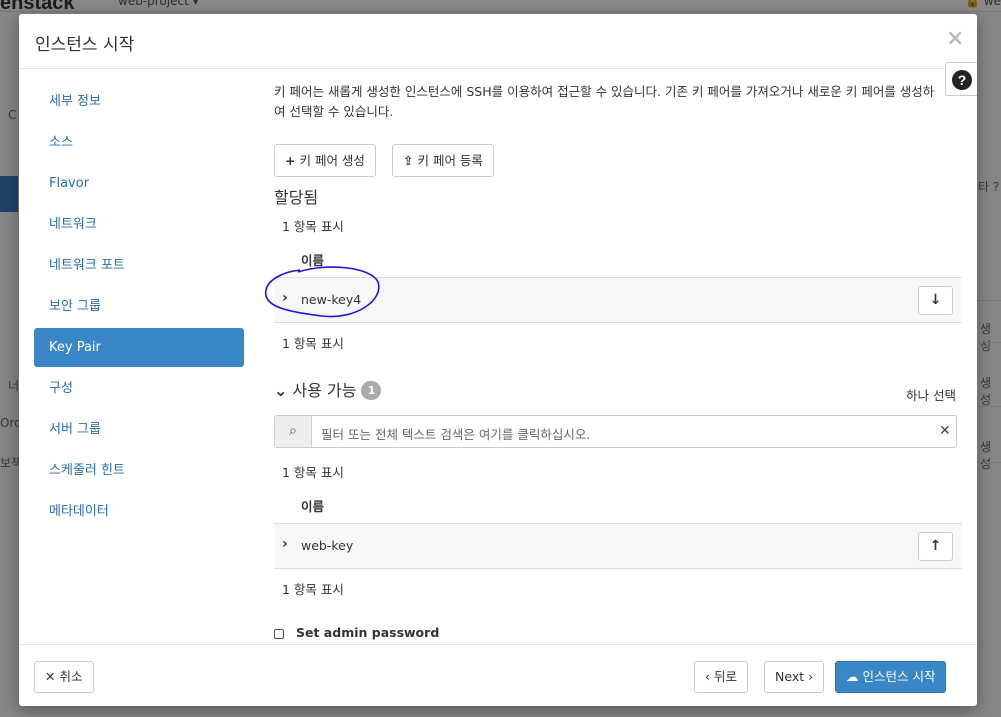 Image resolution: width=1001 pixels, height=717 pixels. I want to click on deallocate-arrow-down-button: ↓, so click(935, 300).